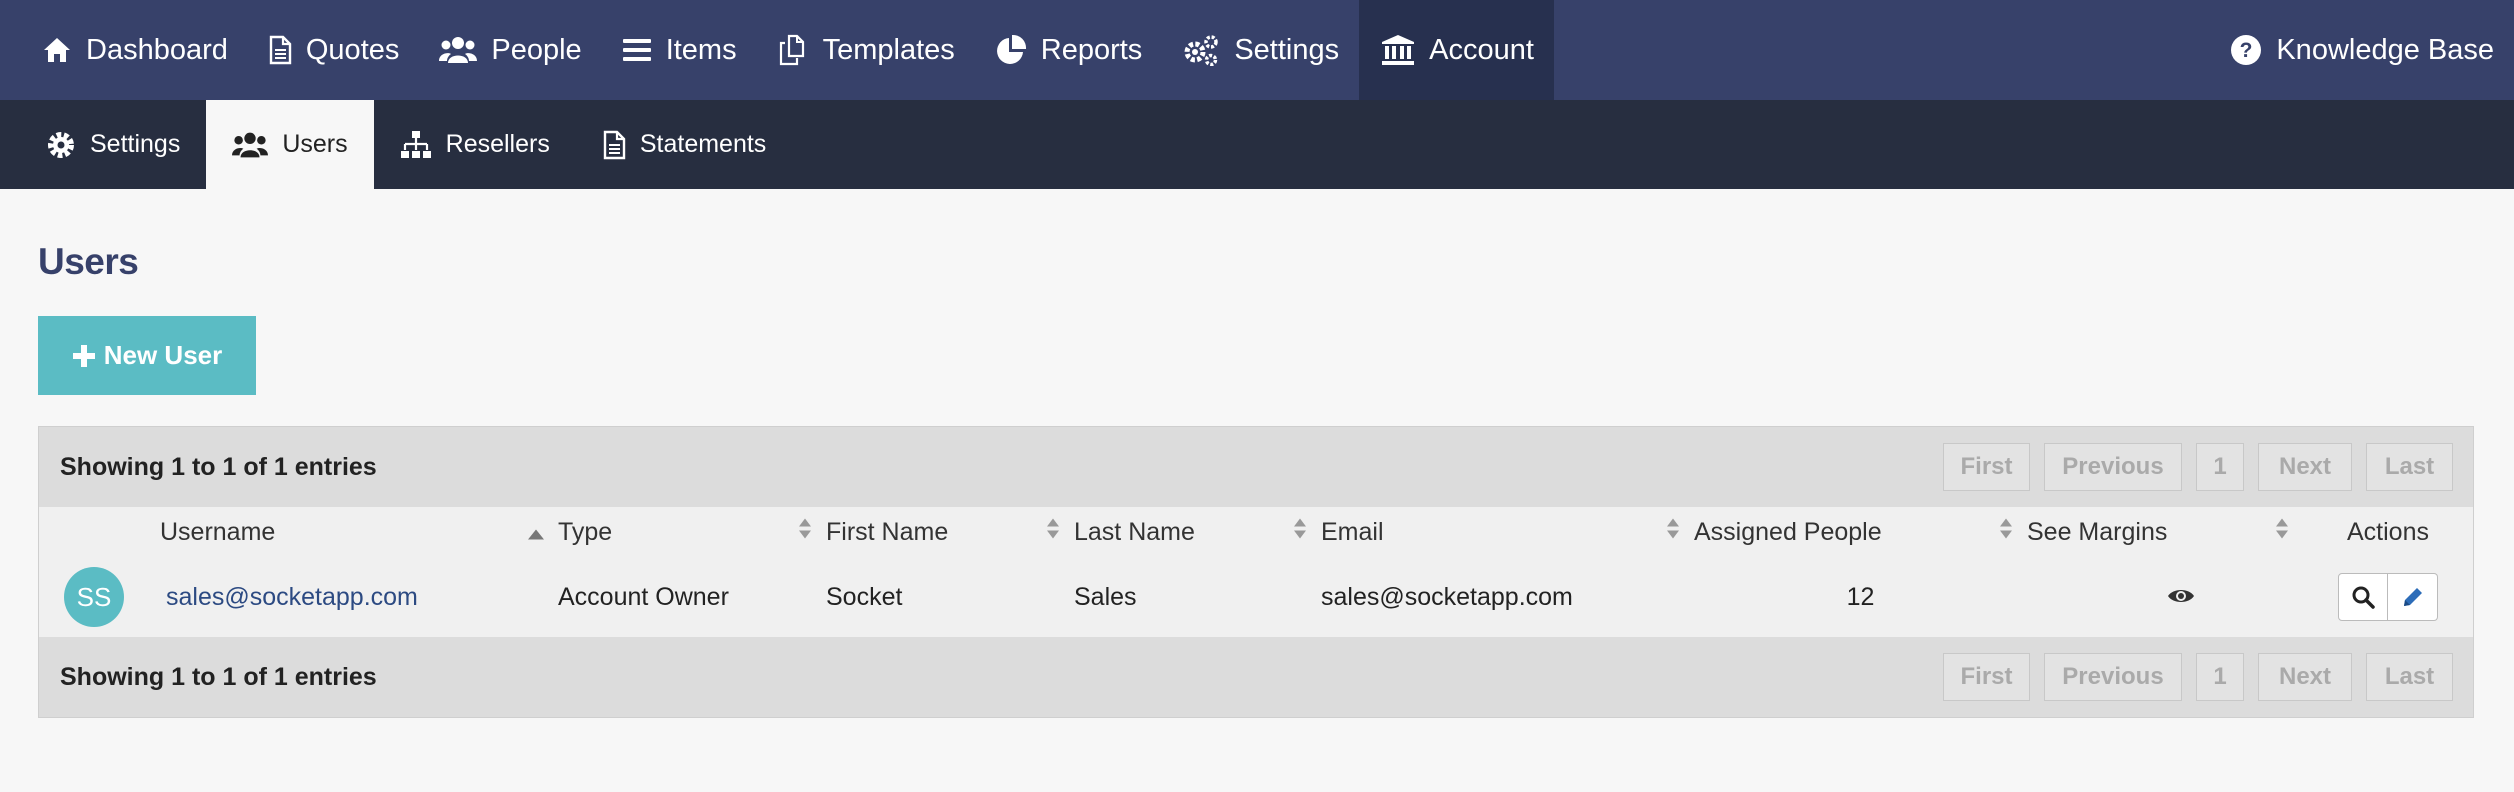  Describe the element at coordinates (94, 597) in the screenshot. I see `avatar: SS` at that location.